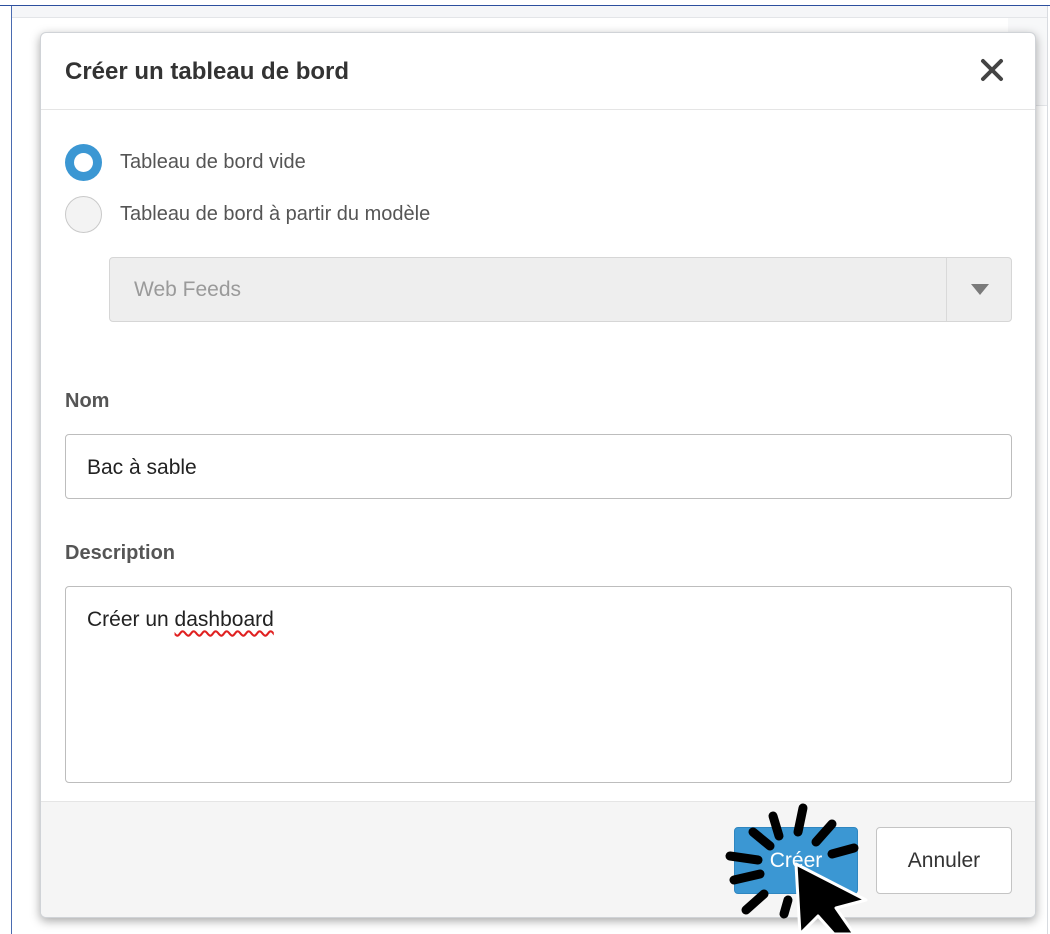 The image size is (1050, 934). What do you see at coordinates (224, 619) in the screenshot?
I see `misspelled-word: dashboard` at bounding box center [224, 619].